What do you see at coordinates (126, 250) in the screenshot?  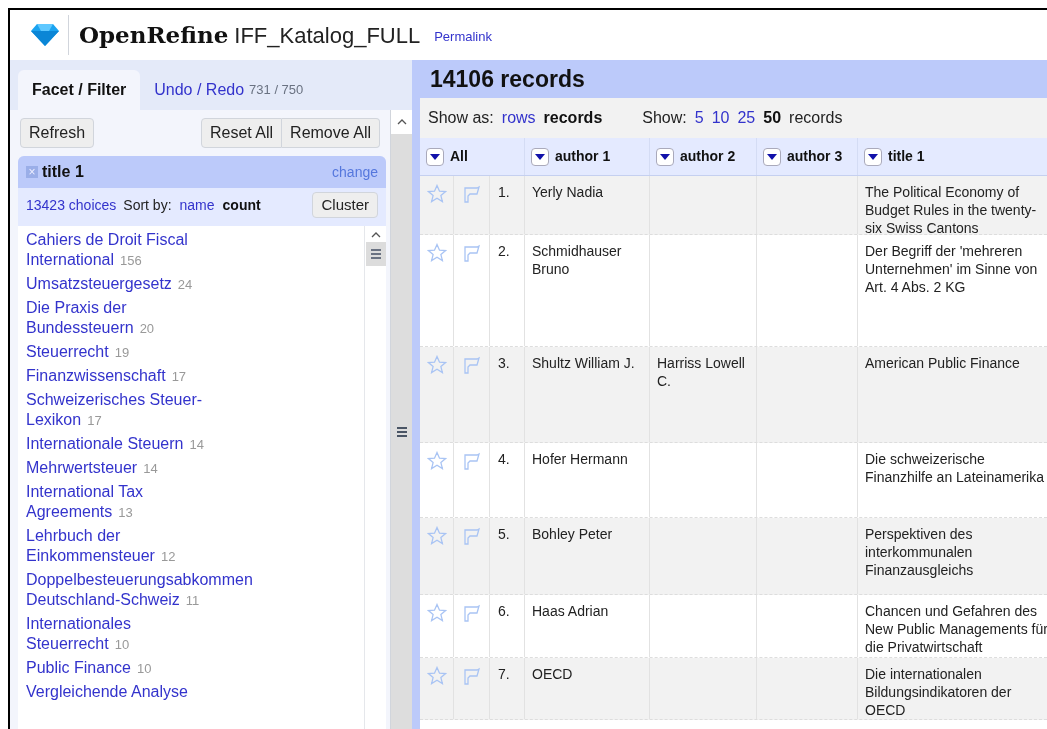 I see `facet-choice: Cahiers de Droit Fiscal International 156` at bounding box center [126, 250].